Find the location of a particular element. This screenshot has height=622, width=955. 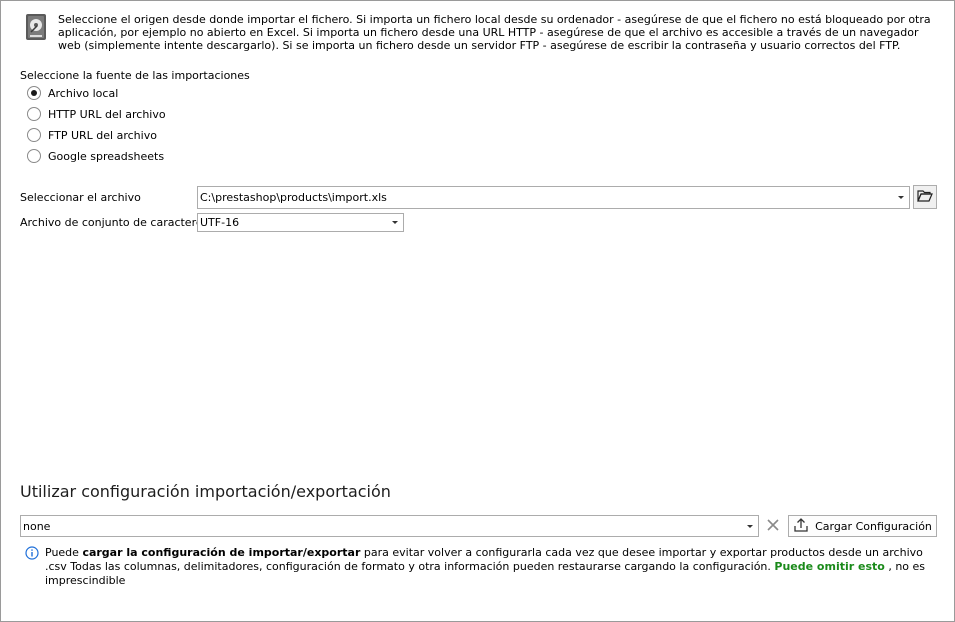

skip-link: Puede omitir esto is located at coordinates (829, 566).